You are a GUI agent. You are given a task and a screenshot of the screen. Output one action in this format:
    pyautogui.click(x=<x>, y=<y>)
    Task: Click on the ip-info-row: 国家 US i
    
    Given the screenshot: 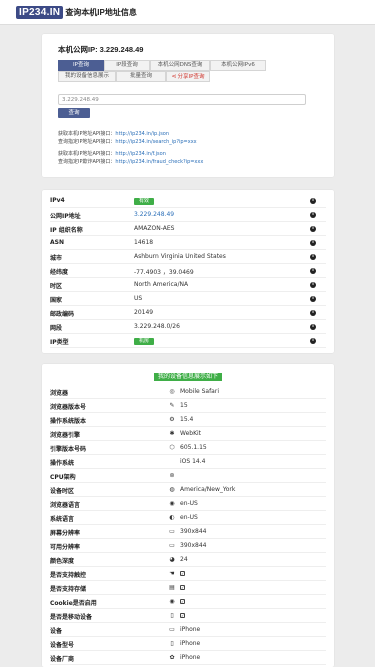 What is the action you would take?
    pyautogui.click(x=188, y=299)
    